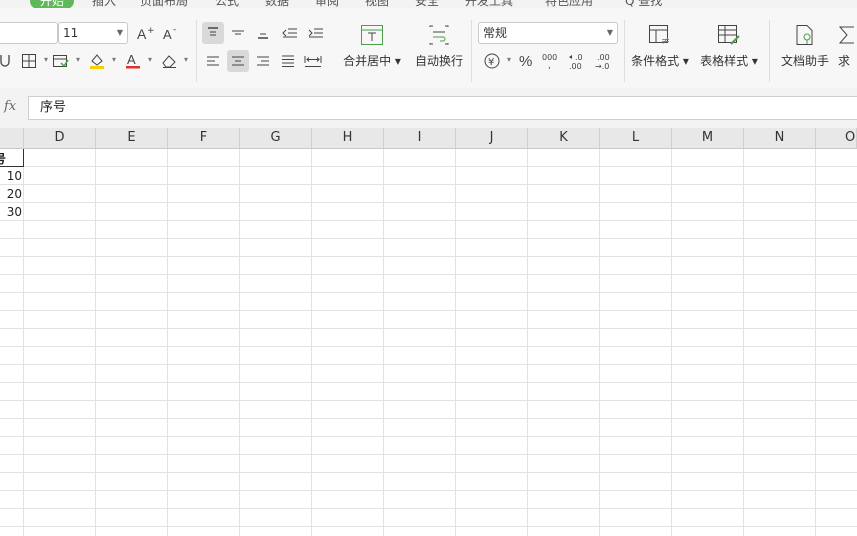 This screenshot has height=536, width=857. I want to click on cell-border, so click(23, 158).